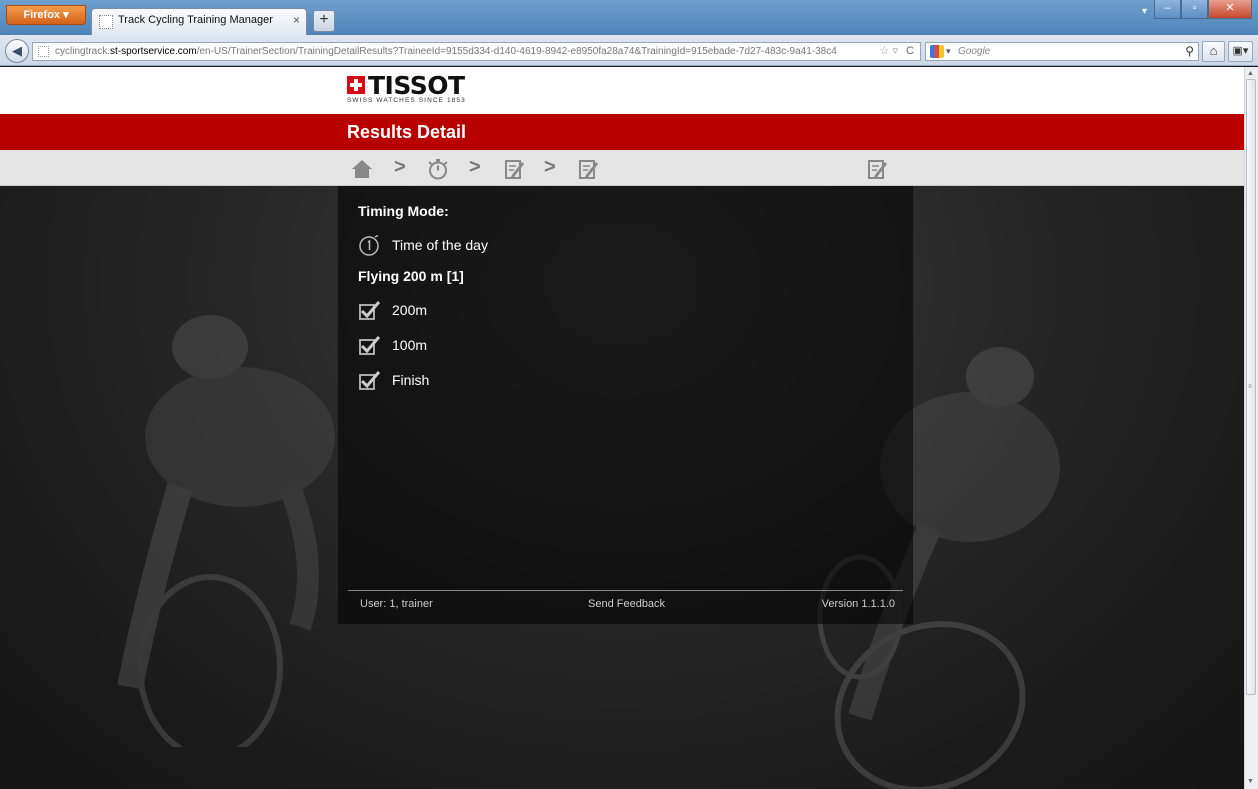  I want to click on checkpoint-row: Finish, so click(393, 380).